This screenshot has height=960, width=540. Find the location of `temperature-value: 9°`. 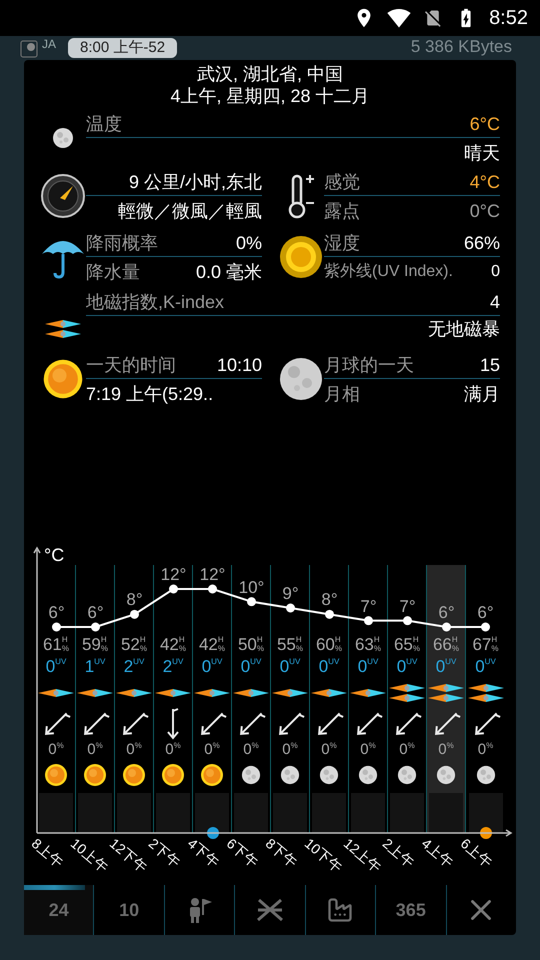

temperature-value: 9° is located at coordinates (290, 594).